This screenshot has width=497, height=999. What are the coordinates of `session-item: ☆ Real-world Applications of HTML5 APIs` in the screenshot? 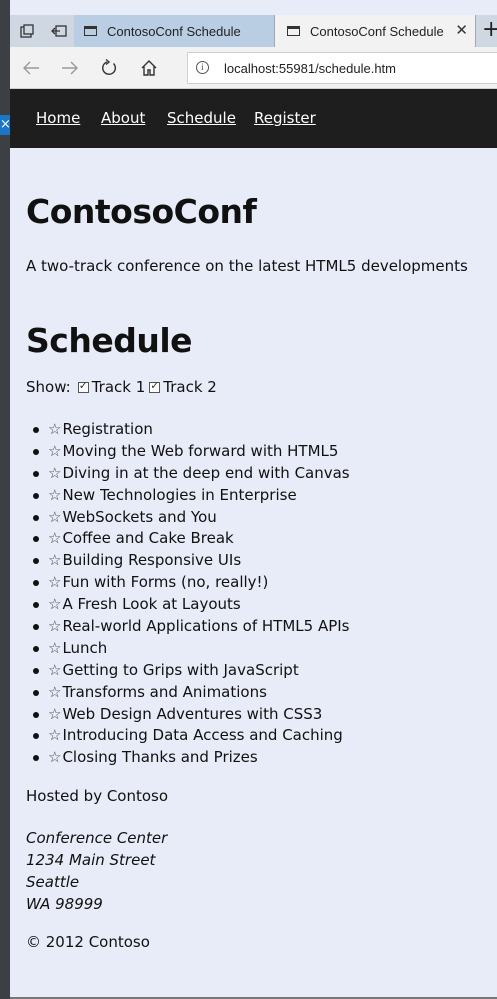 It's located at (191, 626).